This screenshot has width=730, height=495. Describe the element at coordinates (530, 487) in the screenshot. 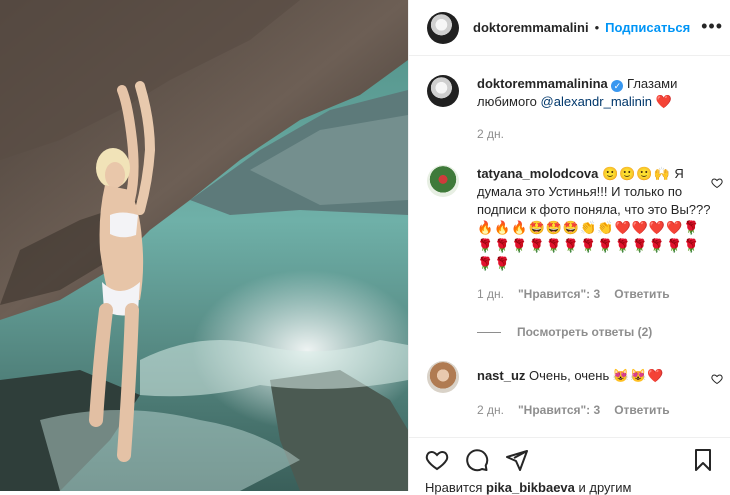

I see `likes-user: pika_bikbaeva` at that location.